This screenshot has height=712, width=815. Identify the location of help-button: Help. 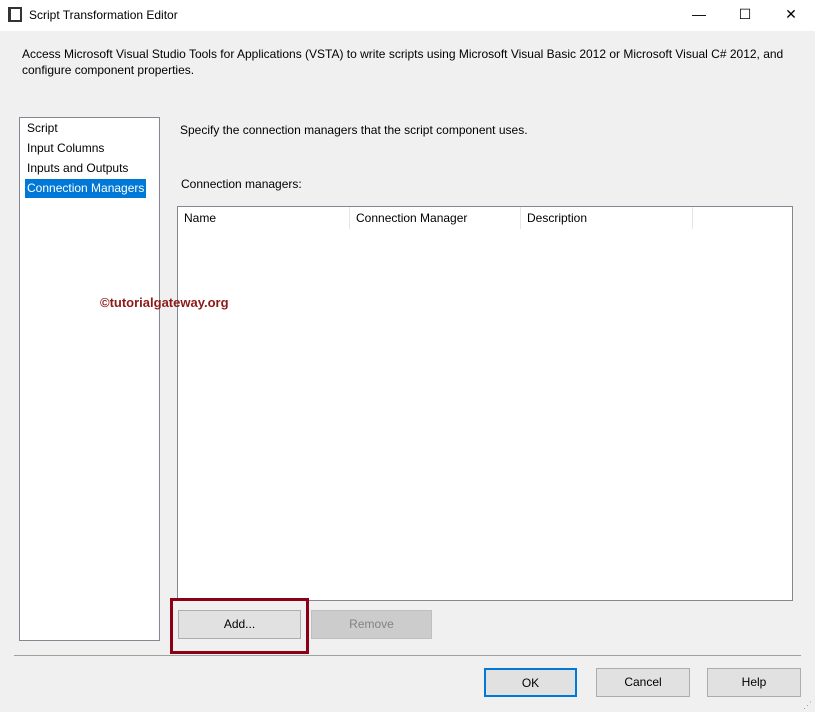
(754, 682).